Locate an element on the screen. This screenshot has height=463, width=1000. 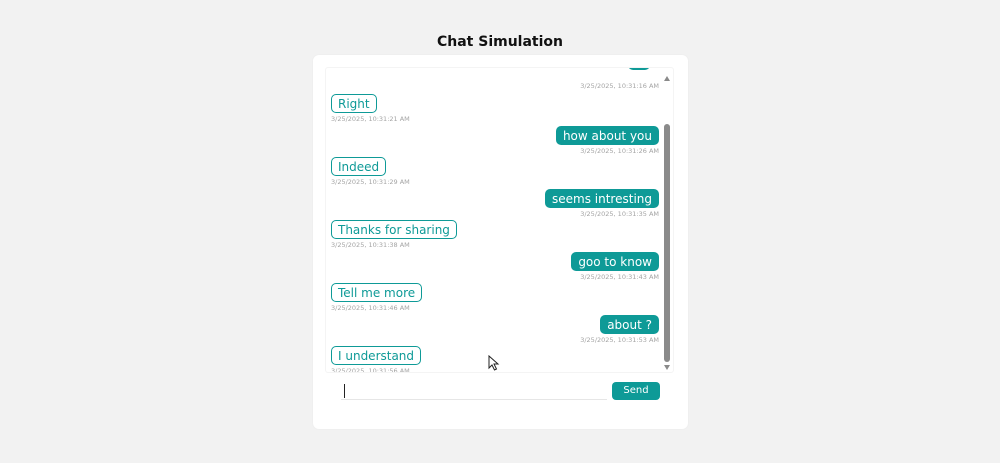
scroll-down-arrow-icon is located at coordinates (667, 367).